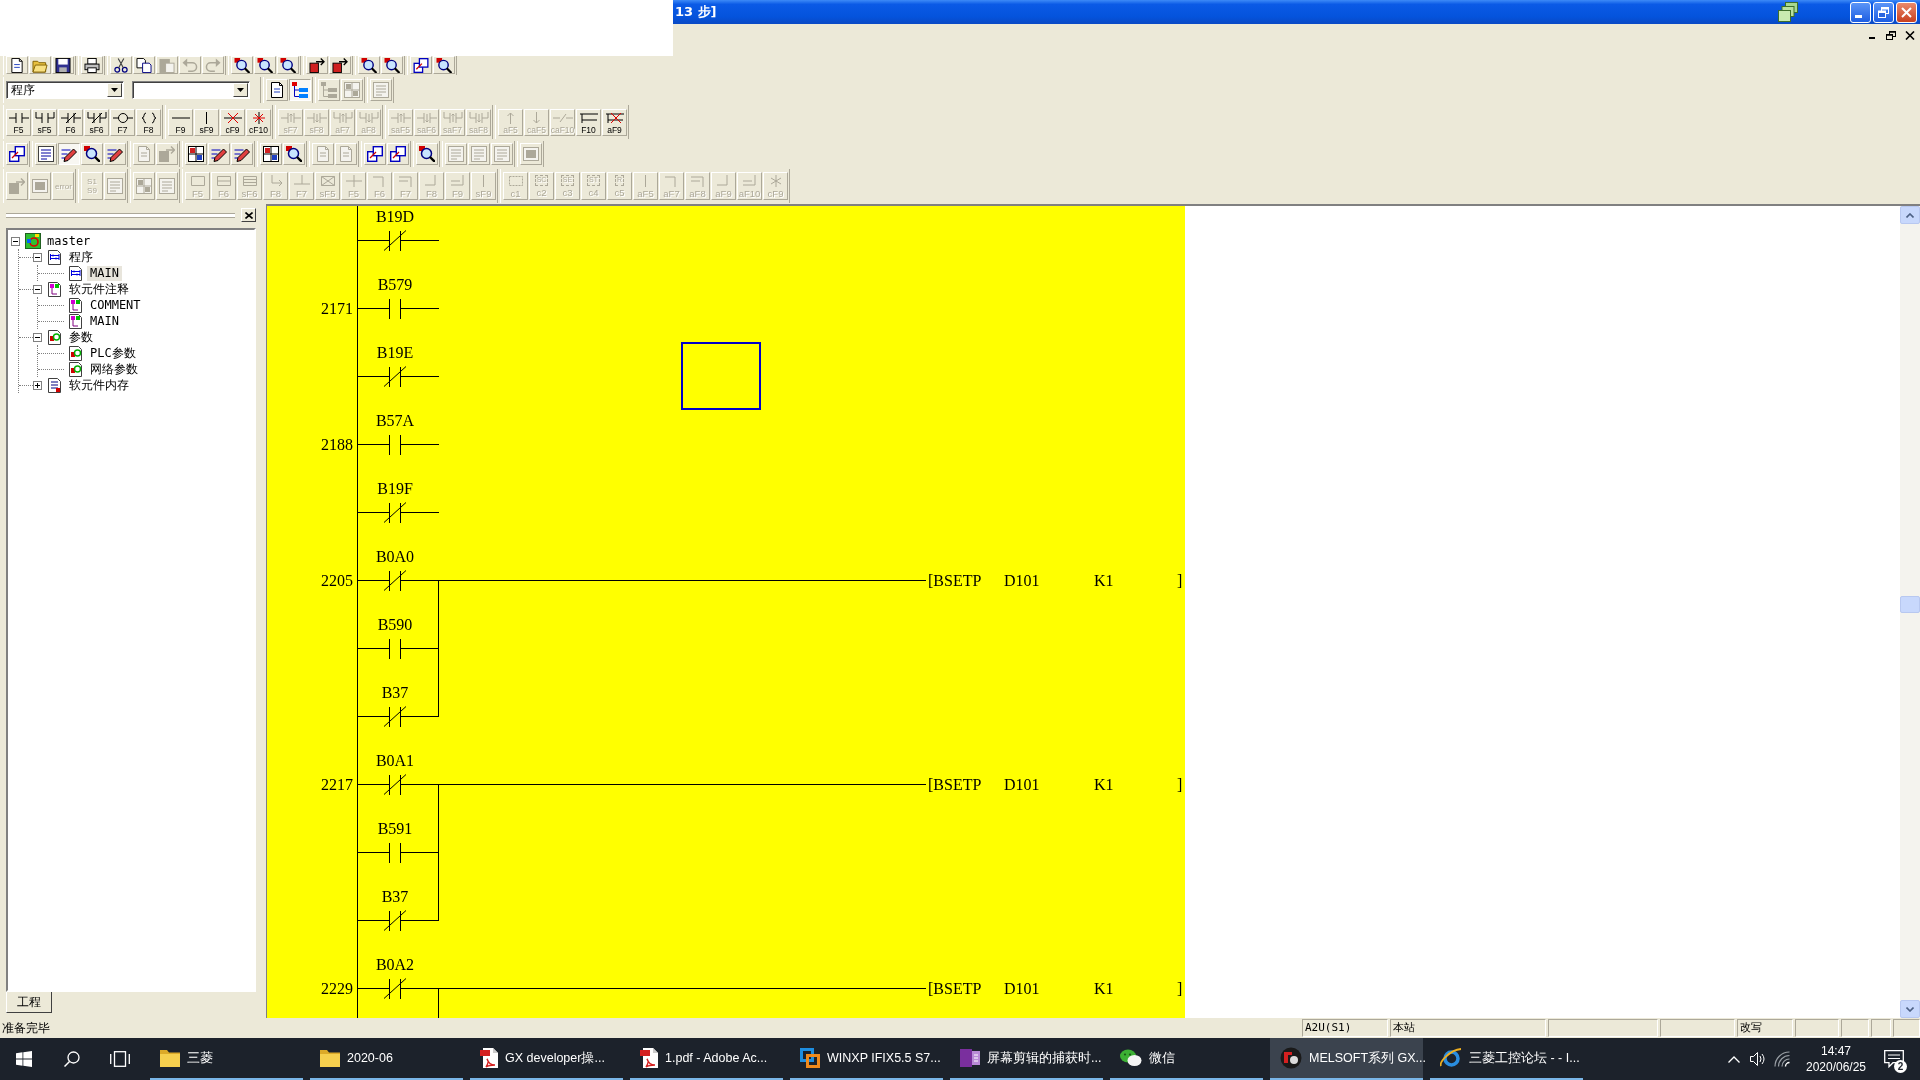 The image size is (1920, 1080). Describe the element at coordinates (18, 122) in the screenshot. I see `toolbar-button: F5` at that location.